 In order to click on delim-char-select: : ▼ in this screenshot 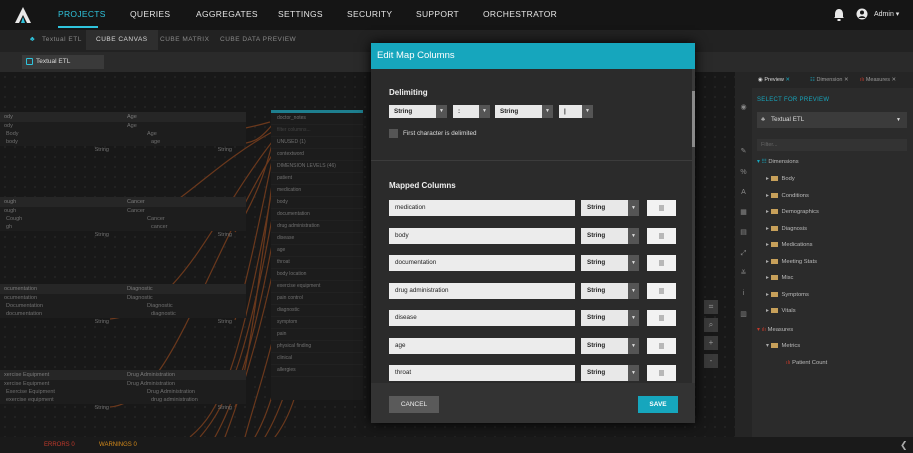, I will do `click(471, 111)`.